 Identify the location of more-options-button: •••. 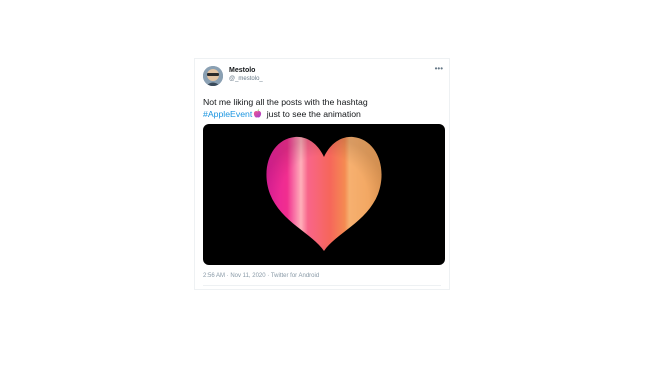
(439, 69).